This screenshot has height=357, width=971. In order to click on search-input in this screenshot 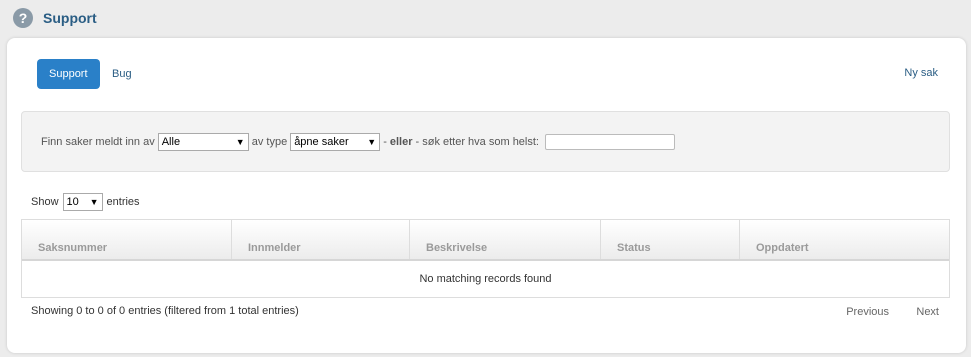, I will do `click(609, 141)`.